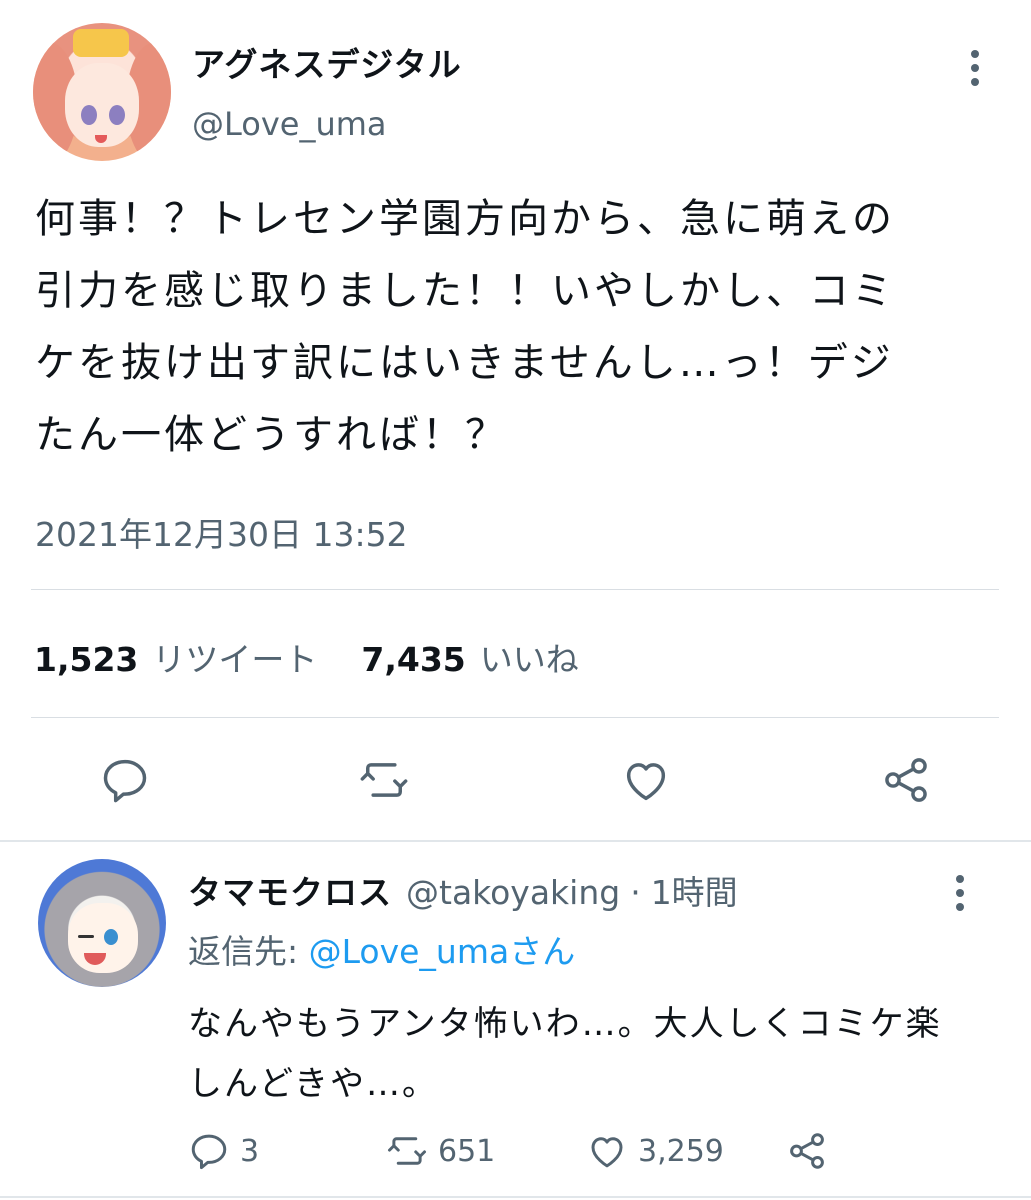 The height and width of the screenshot is (1200, 1031). I want to click on like-count: 7,435, so click(413, 659).